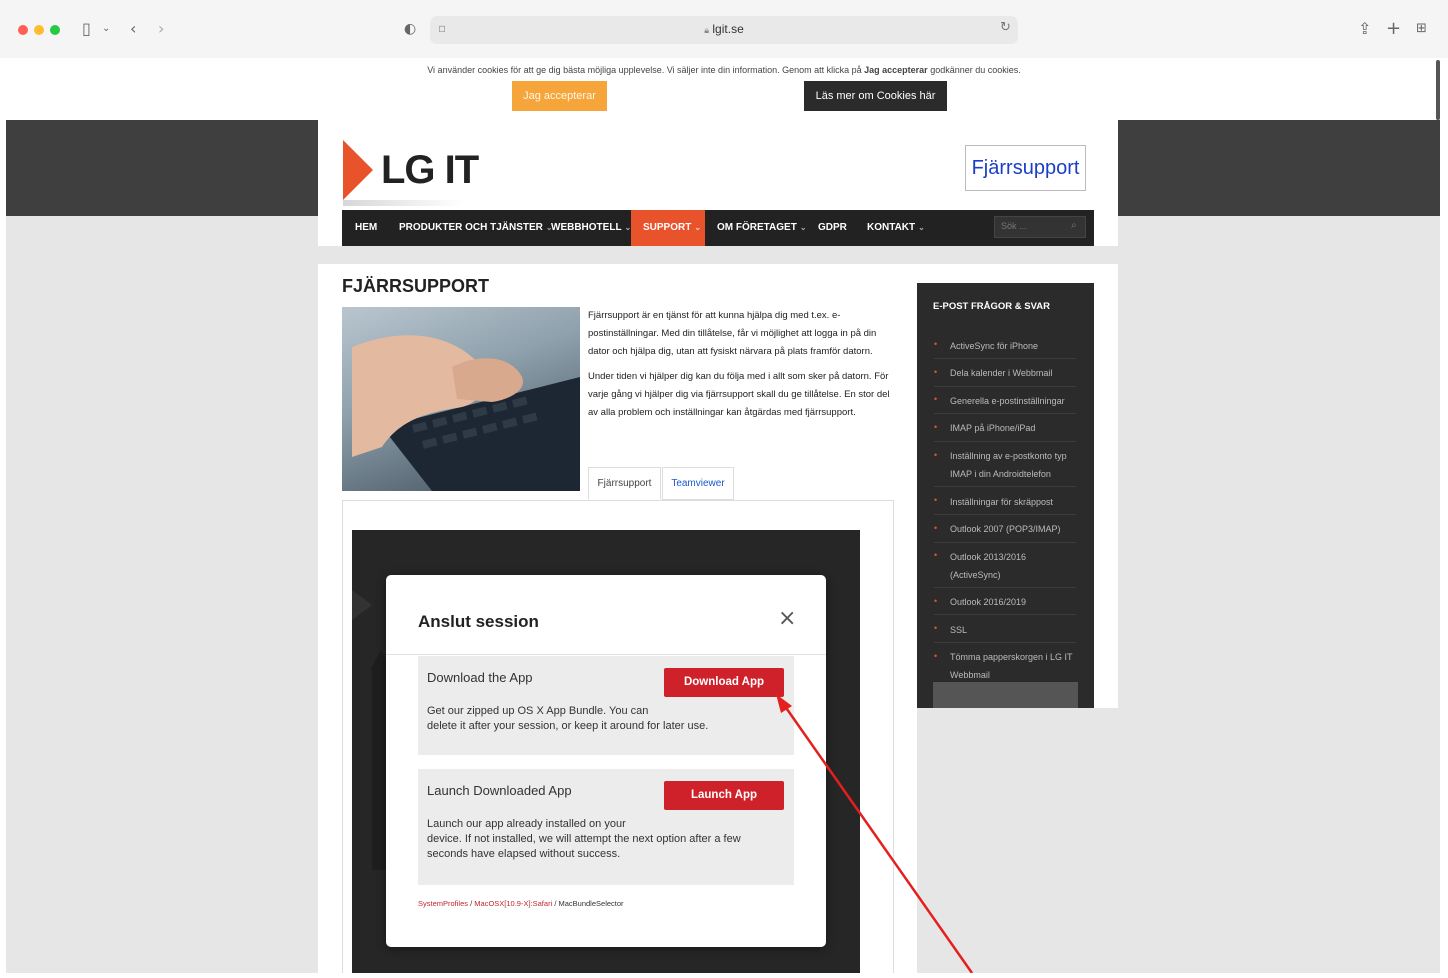 The width and height of the screenshot is (1448, 978). What do you see at coordinates (784, 703) in the screenshot?
I see `annotation-arrow-head` at bounding box center [784, 703].